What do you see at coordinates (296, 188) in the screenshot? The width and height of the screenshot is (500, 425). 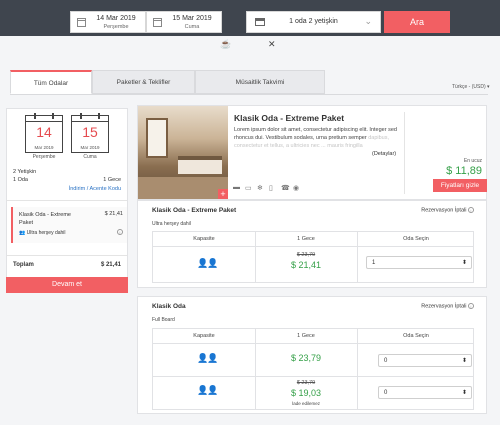 I see `location-icon: ◉` at bounding box center [296, 188].